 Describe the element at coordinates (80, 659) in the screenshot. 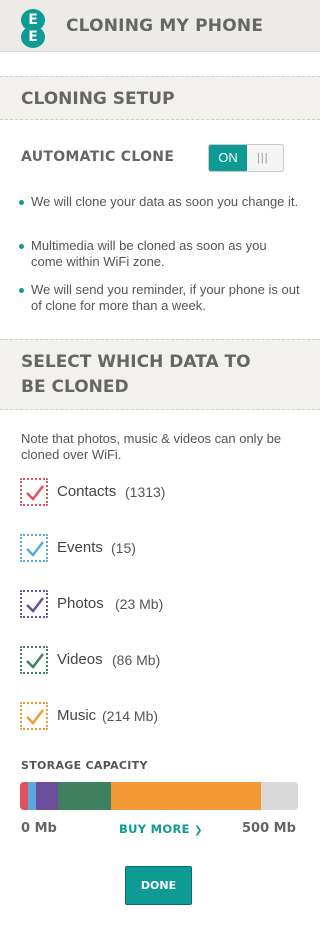

I see `item-label: Videos` at that location.